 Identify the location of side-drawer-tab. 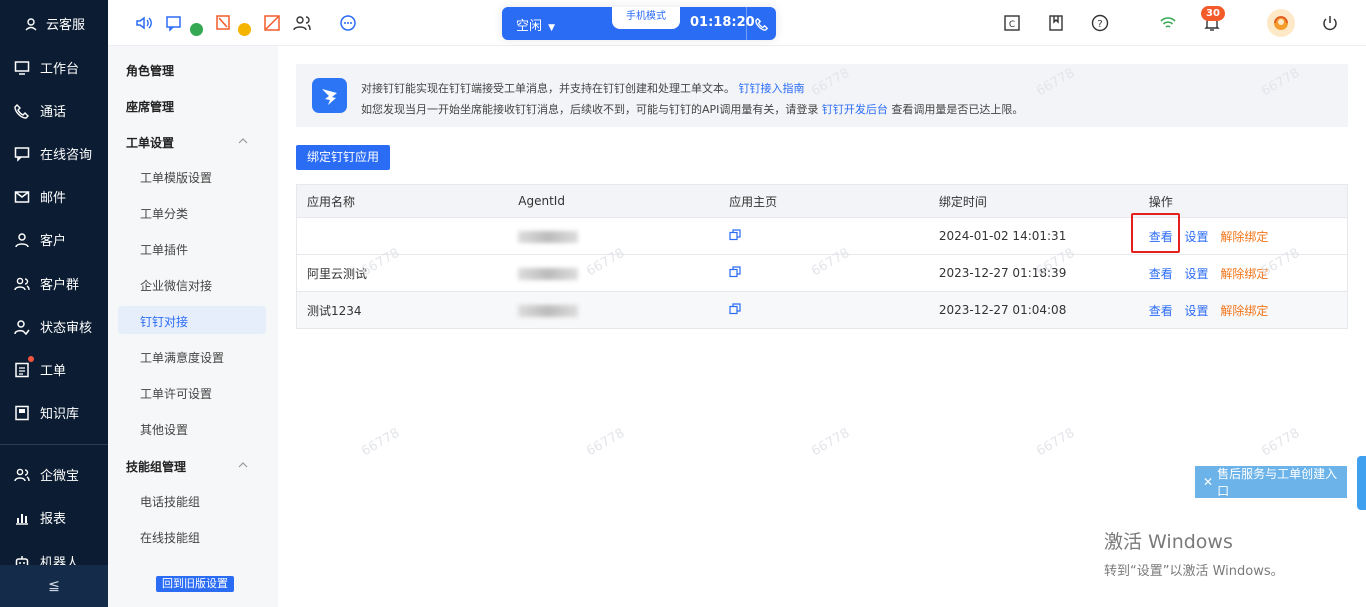
(1361, 483).